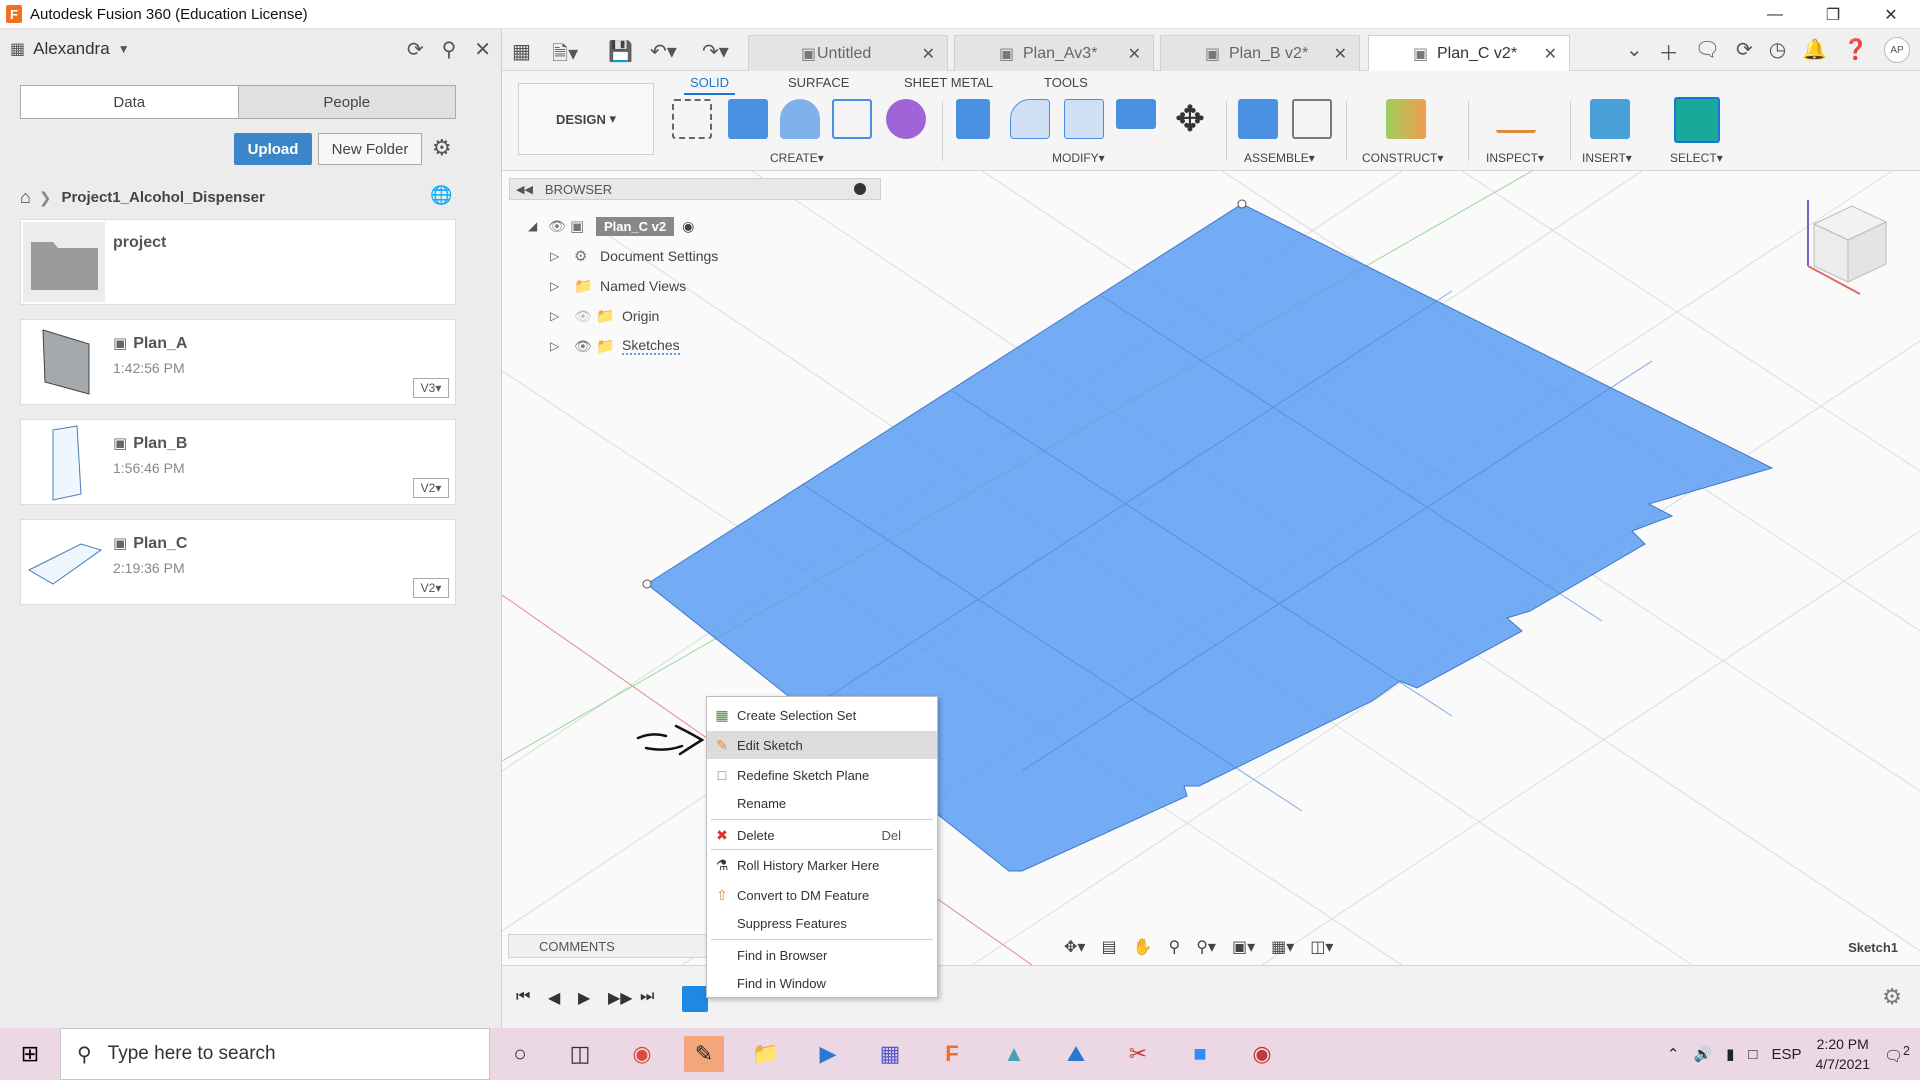 The width and height of the screenshot is (1920, 1080). Describe the element at coordinates (620, 51) in the screenshot. I see `save-icon: 💾` at that location.